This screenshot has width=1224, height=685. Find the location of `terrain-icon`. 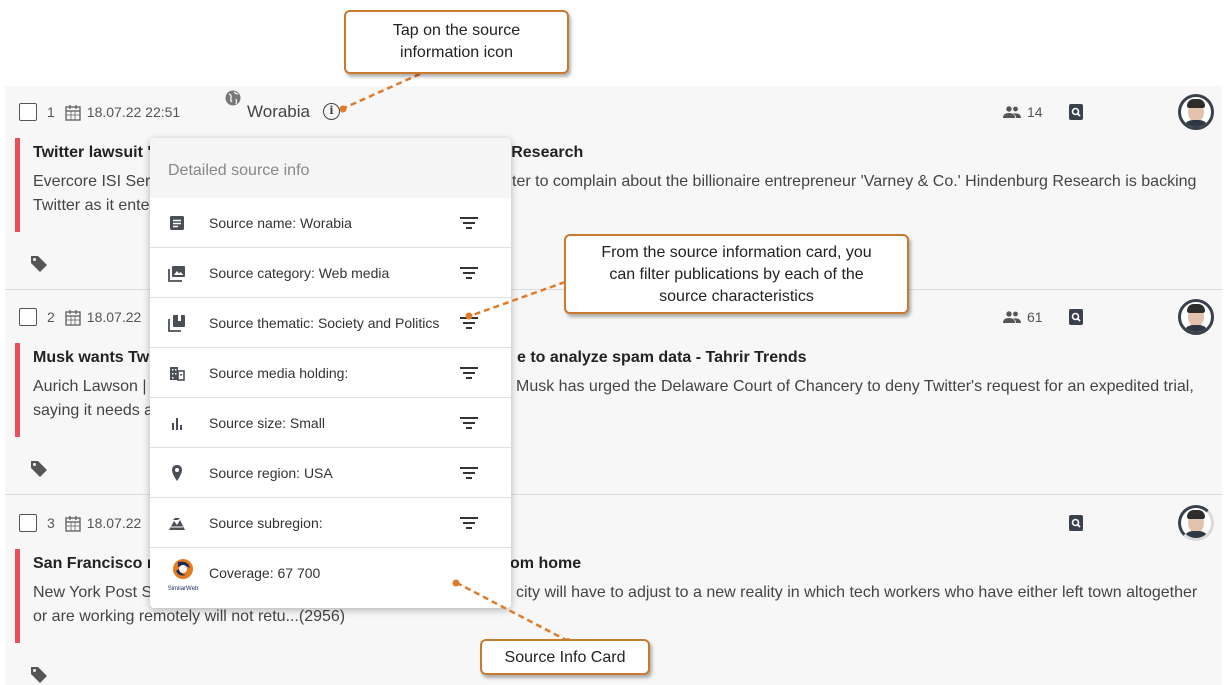

terrain-icon is located at coordinates (177, 524).